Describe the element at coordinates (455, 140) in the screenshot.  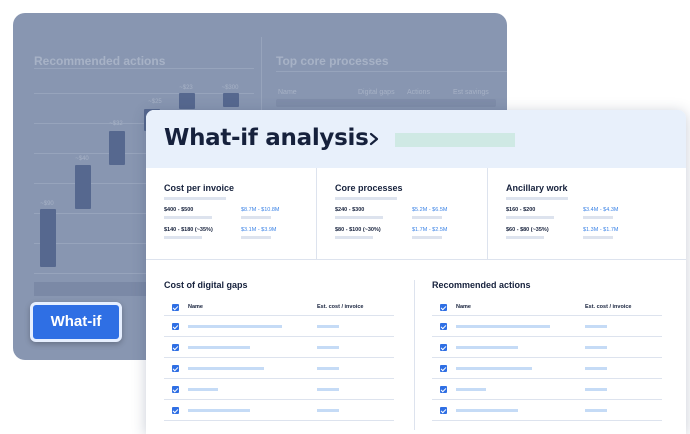
I see `breadcrumb-placeholder` at that location.